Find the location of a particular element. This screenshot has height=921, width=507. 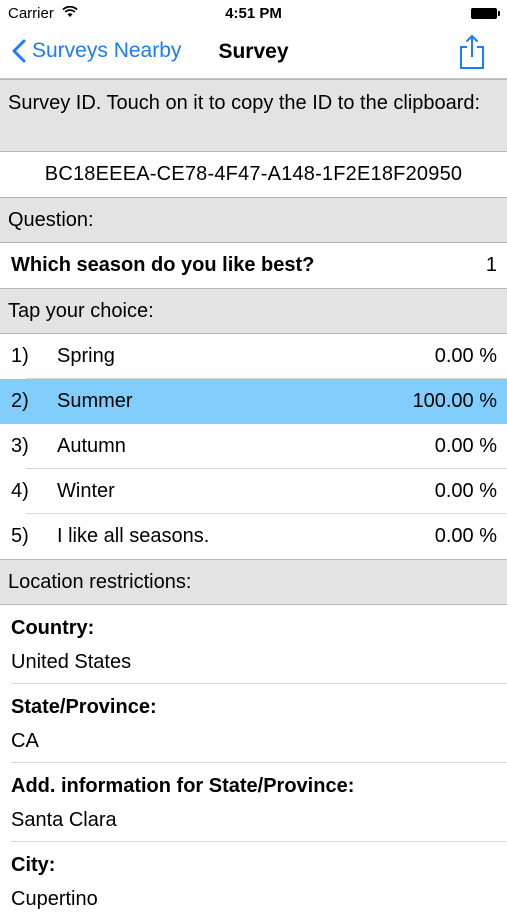

choice-label: Autumn is located at coordinates (91, 446).